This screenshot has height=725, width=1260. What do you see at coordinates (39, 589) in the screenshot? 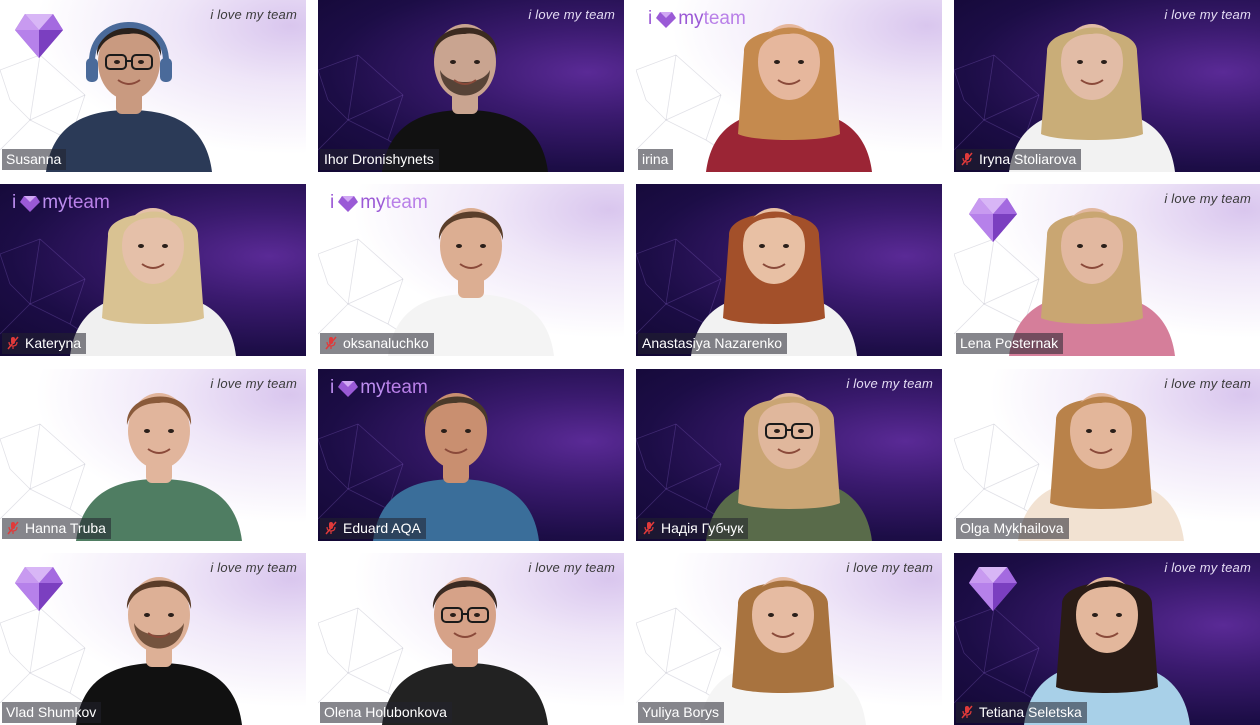
I see `heart-gem-logo-icon` at bounding box center [39, 589].